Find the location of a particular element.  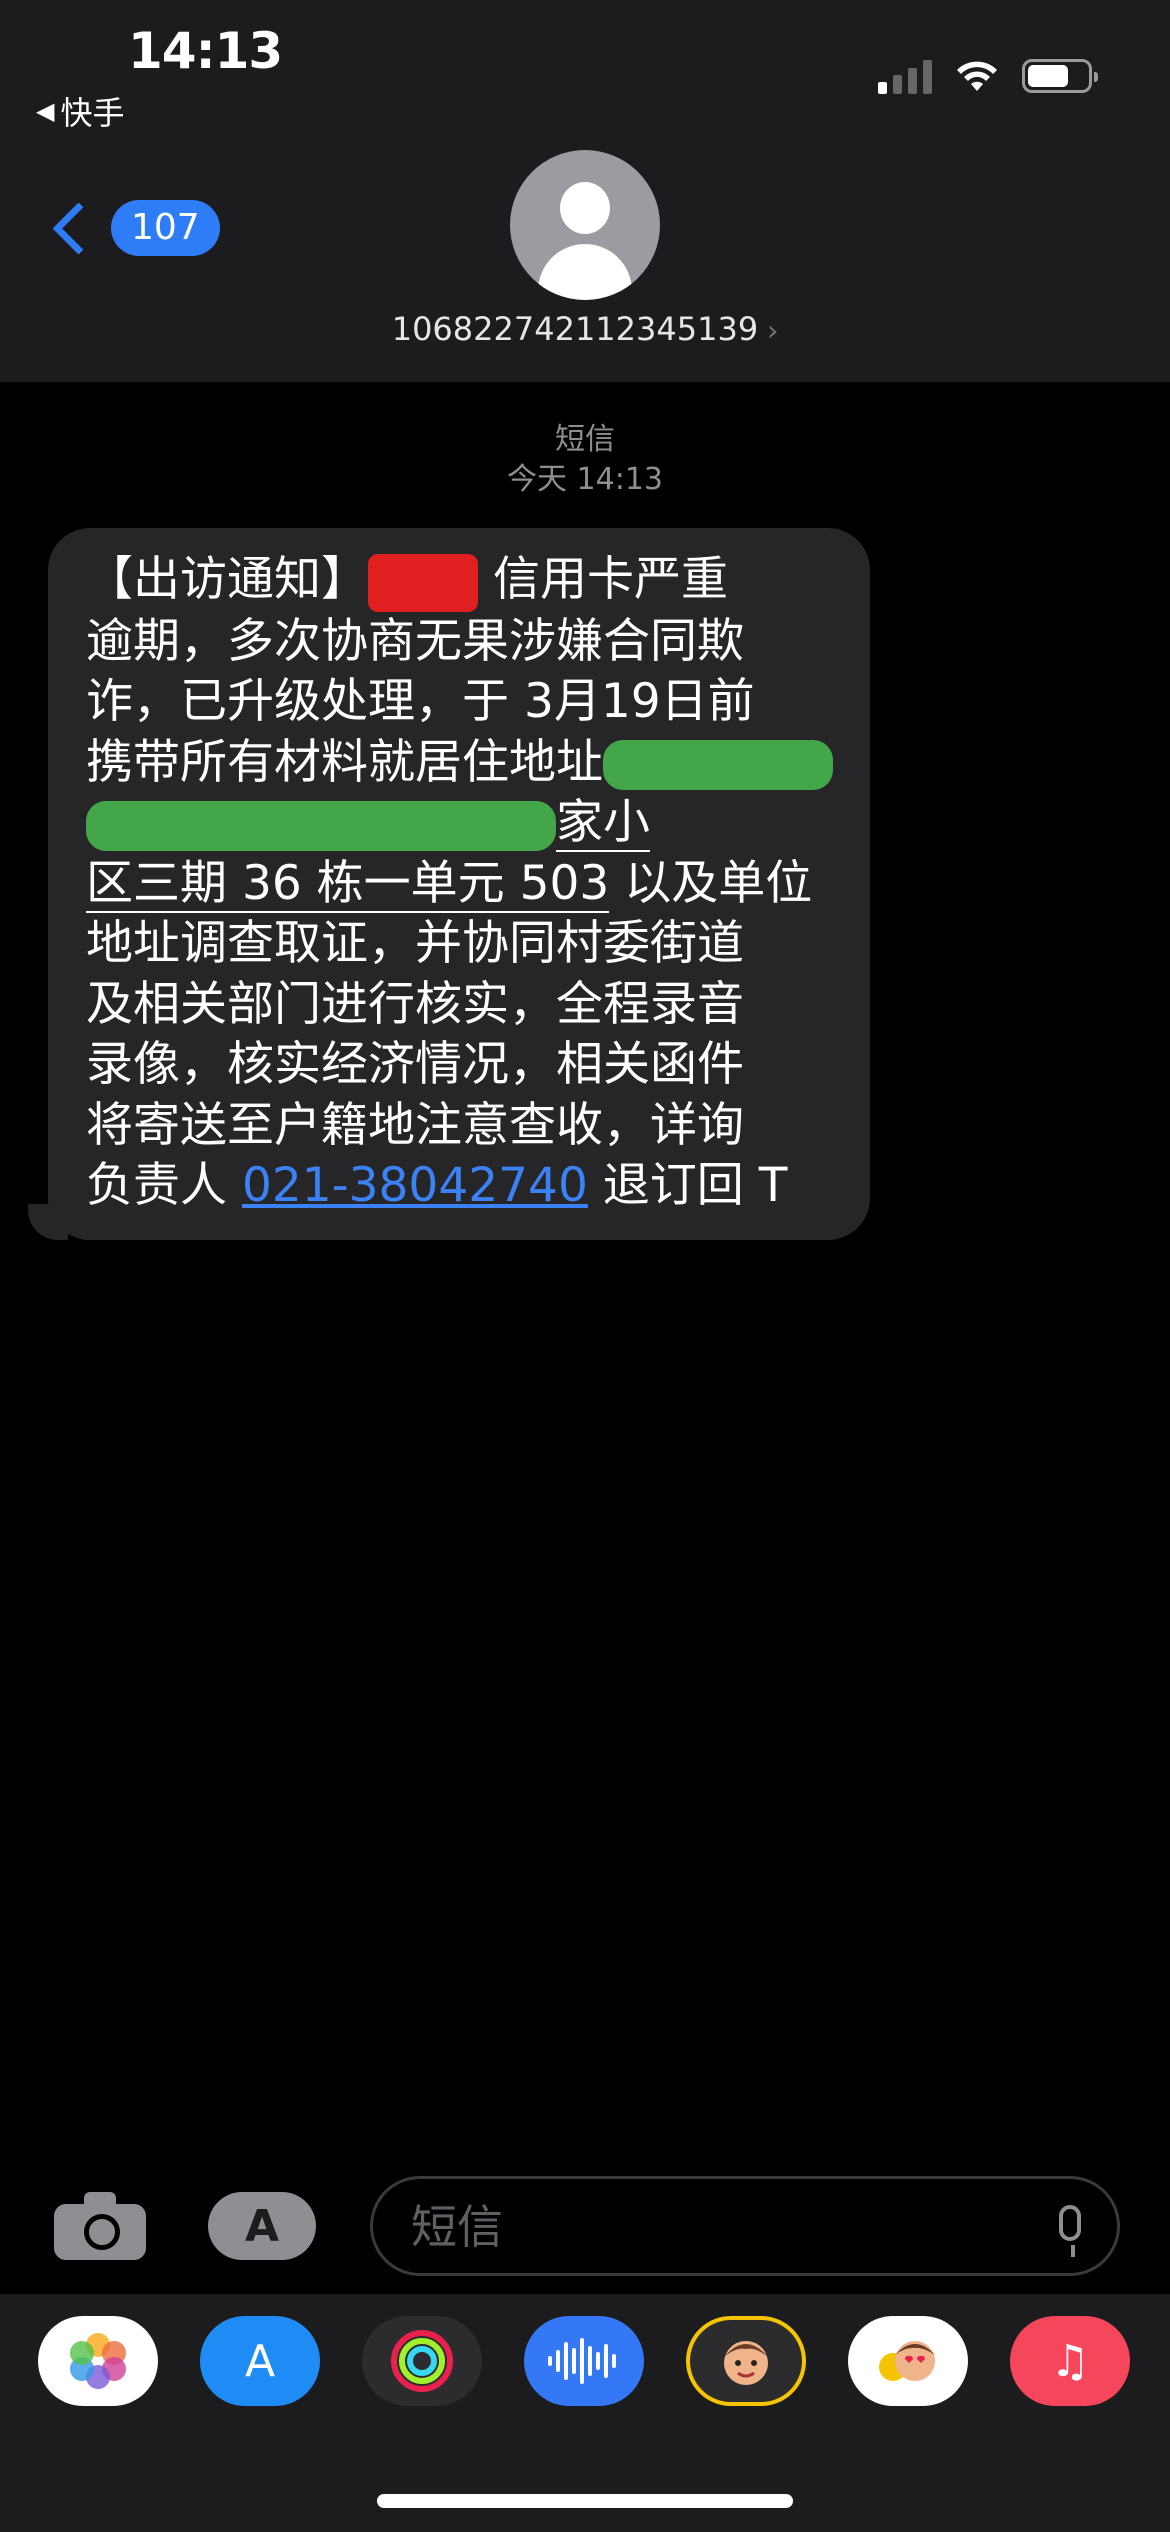

message-timestamp: 今天 14:13 is located at coordinates (585, 479).